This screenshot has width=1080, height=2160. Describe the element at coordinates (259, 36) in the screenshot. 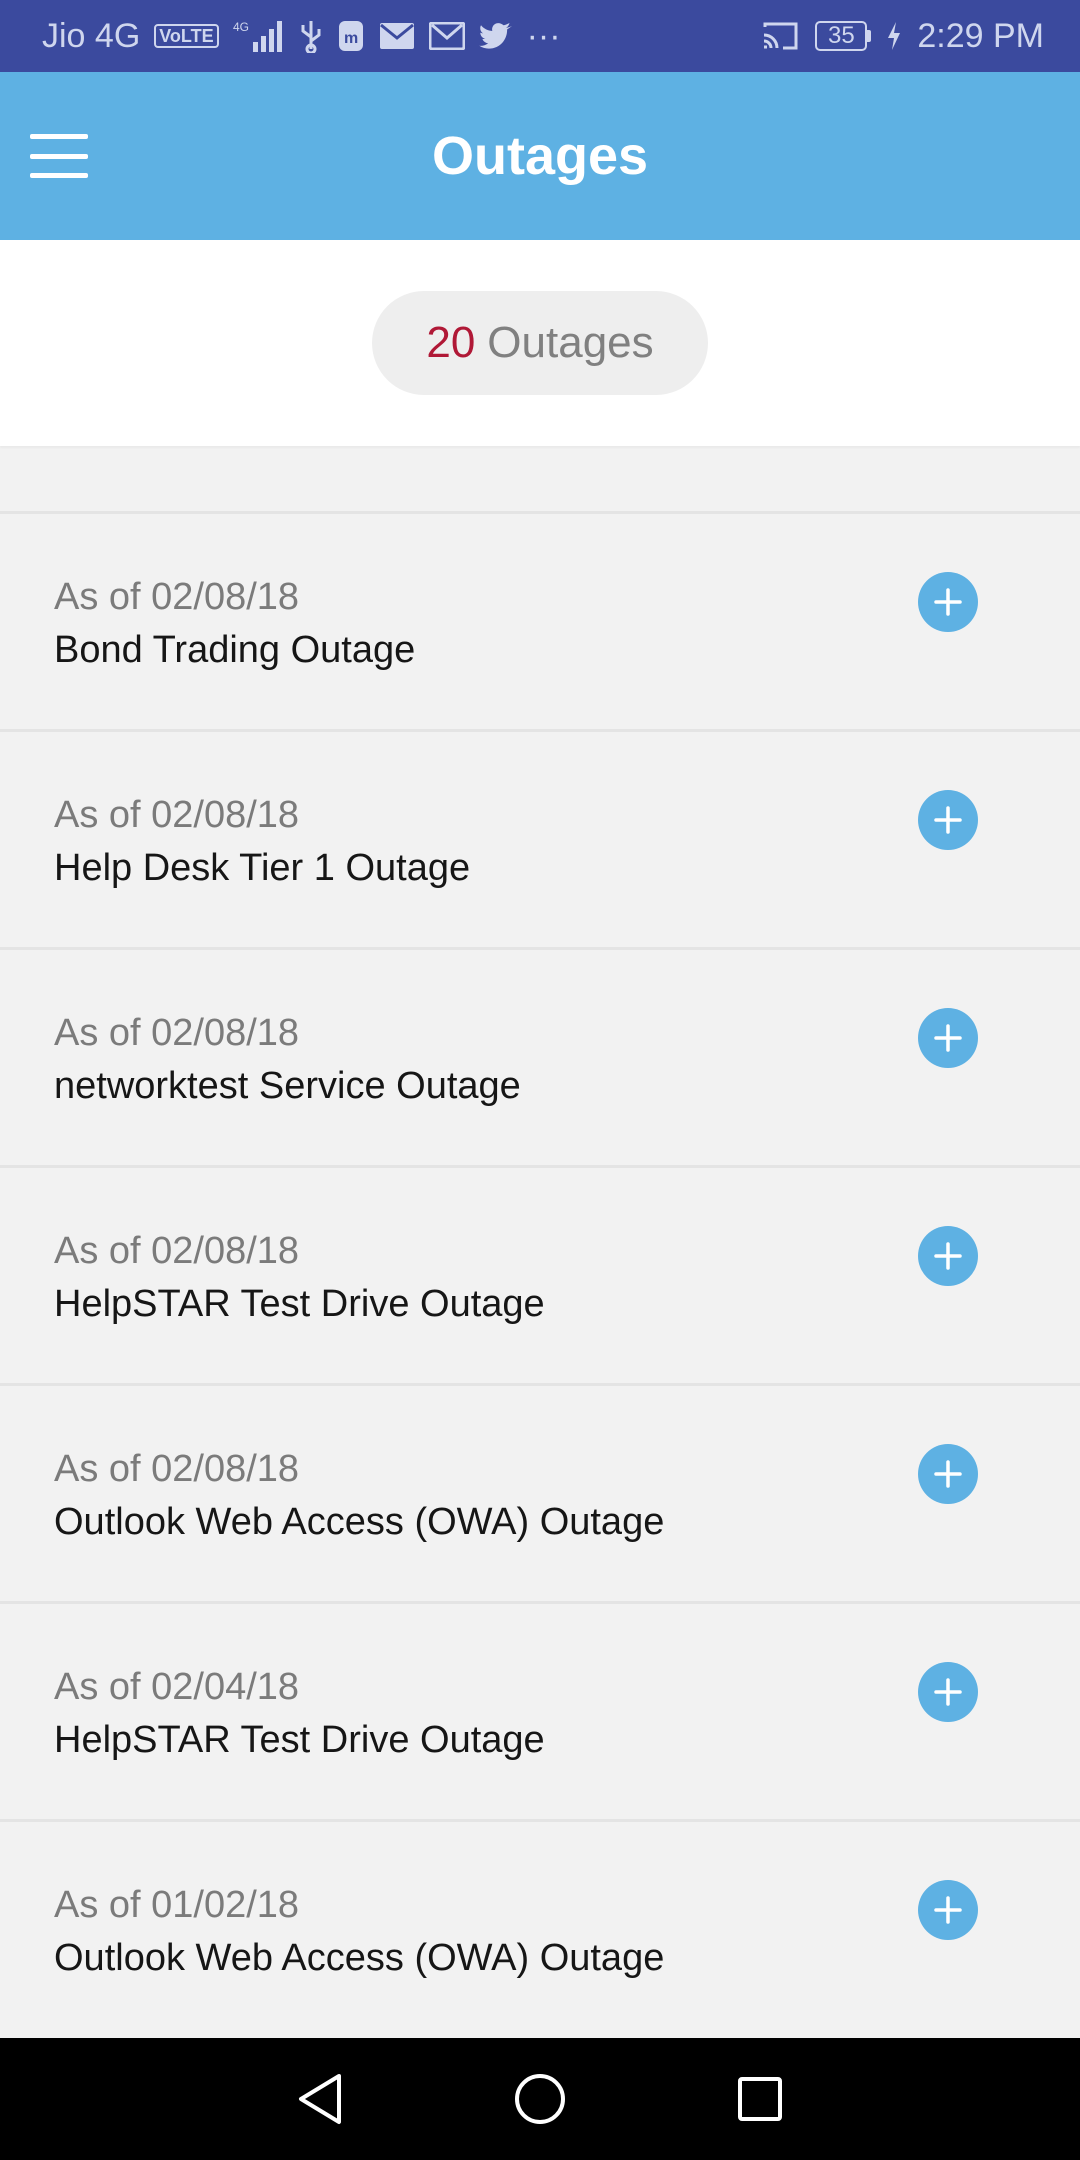

I see `signal-icon: 4G` at that location.